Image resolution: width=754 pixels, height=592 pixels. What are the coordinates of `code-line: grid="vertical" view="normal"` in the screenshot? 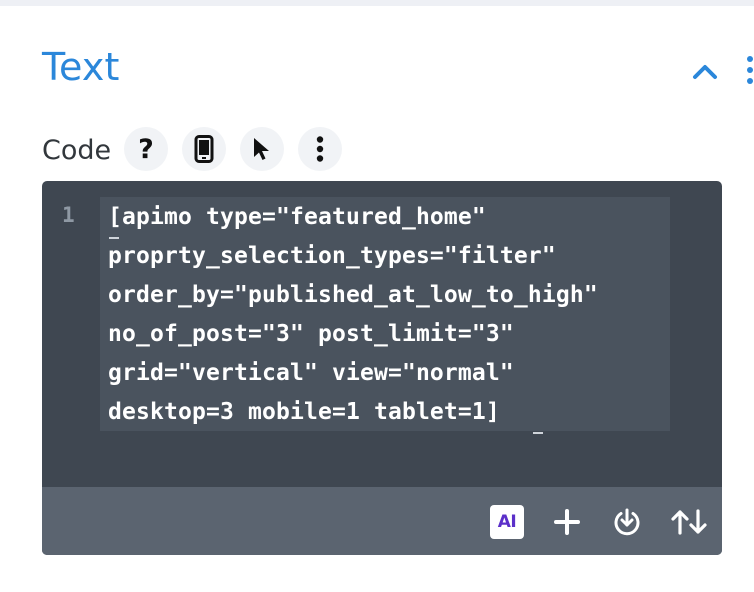 It's located at (311, 373).